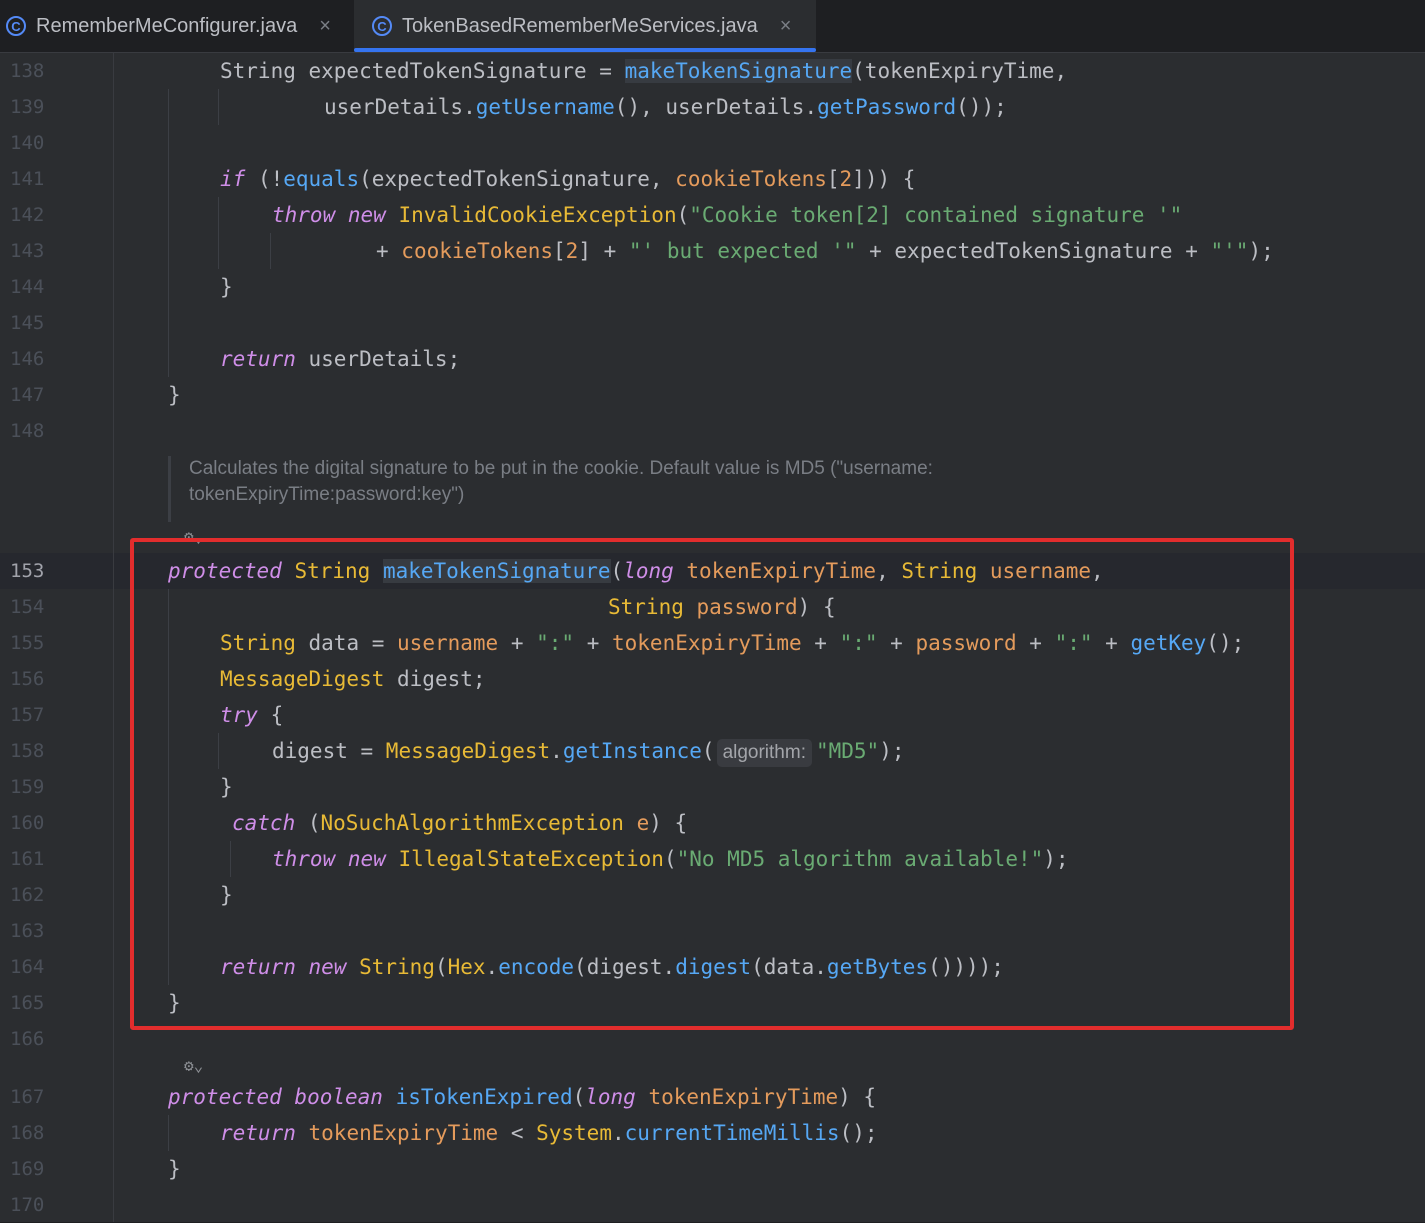  Describe the element at coordinates (936, 215) in the screenshot. I see `code-token: "Cookie token[2] contained signature '"` at that location.